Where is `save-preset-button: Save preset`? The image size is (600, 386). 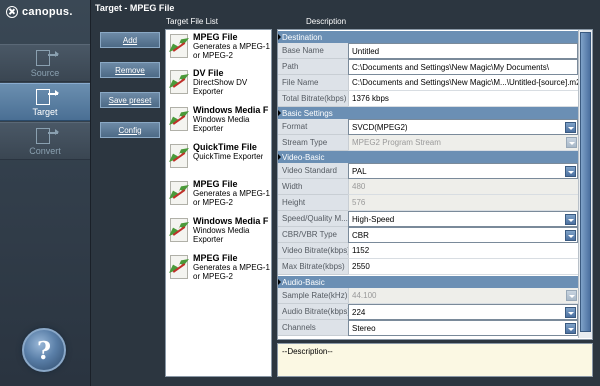
save-preset-button: Save preset is located at coordinates (130, 100).